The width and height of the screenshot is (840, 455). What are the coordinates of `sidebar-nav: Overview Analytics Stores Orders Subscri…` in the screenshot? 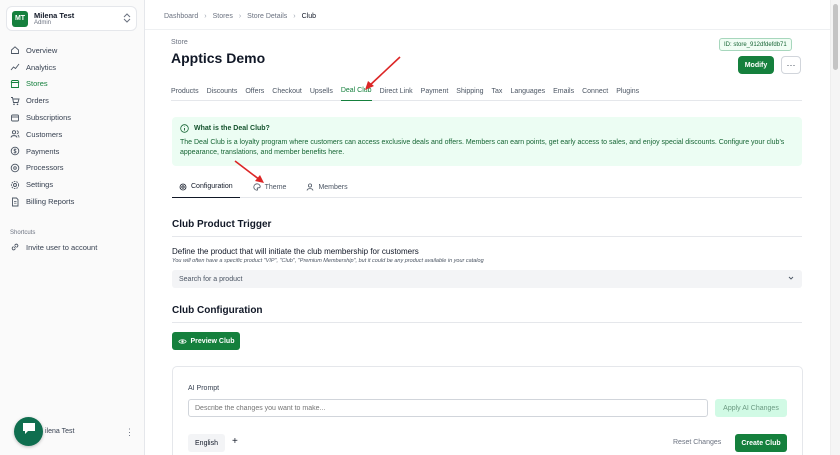 It's located at (74, 126).